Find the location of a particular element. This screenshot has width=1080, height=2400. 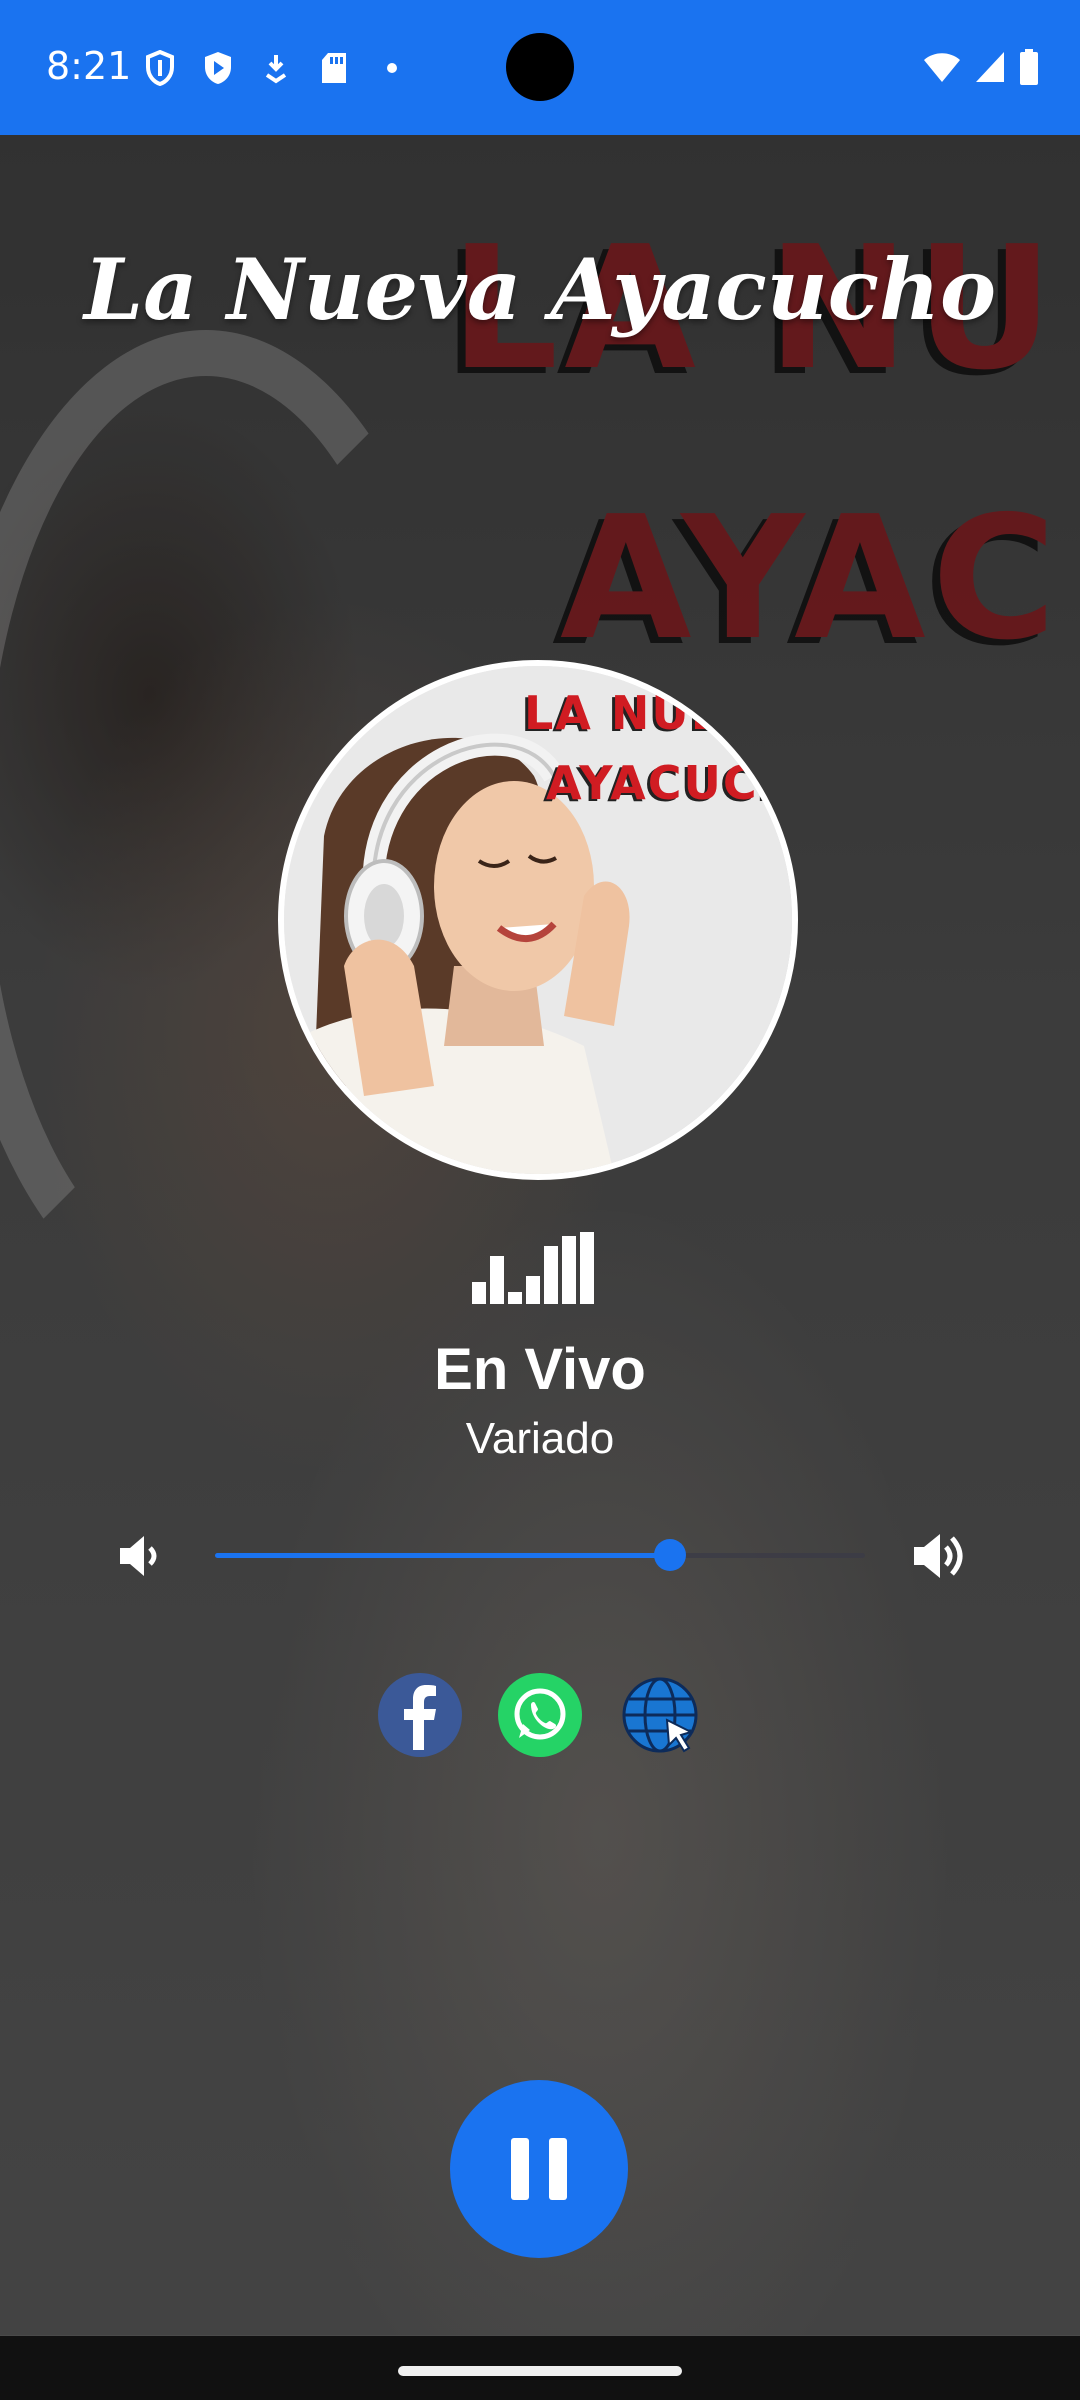

volume-slider-fill is located at coordinates (442, 1555).